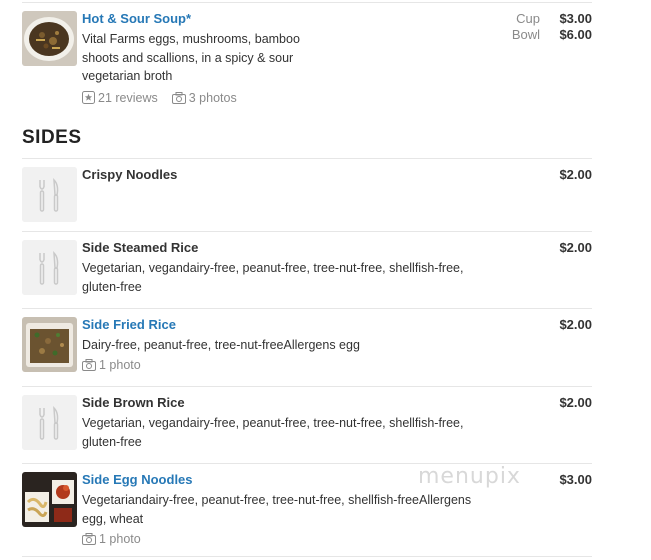 The height and width of the screenshot is (560, 651). Describe the element at coordinates (128, 97) in the screenshot. I see `reviews-count: 21 reviews` at that location.